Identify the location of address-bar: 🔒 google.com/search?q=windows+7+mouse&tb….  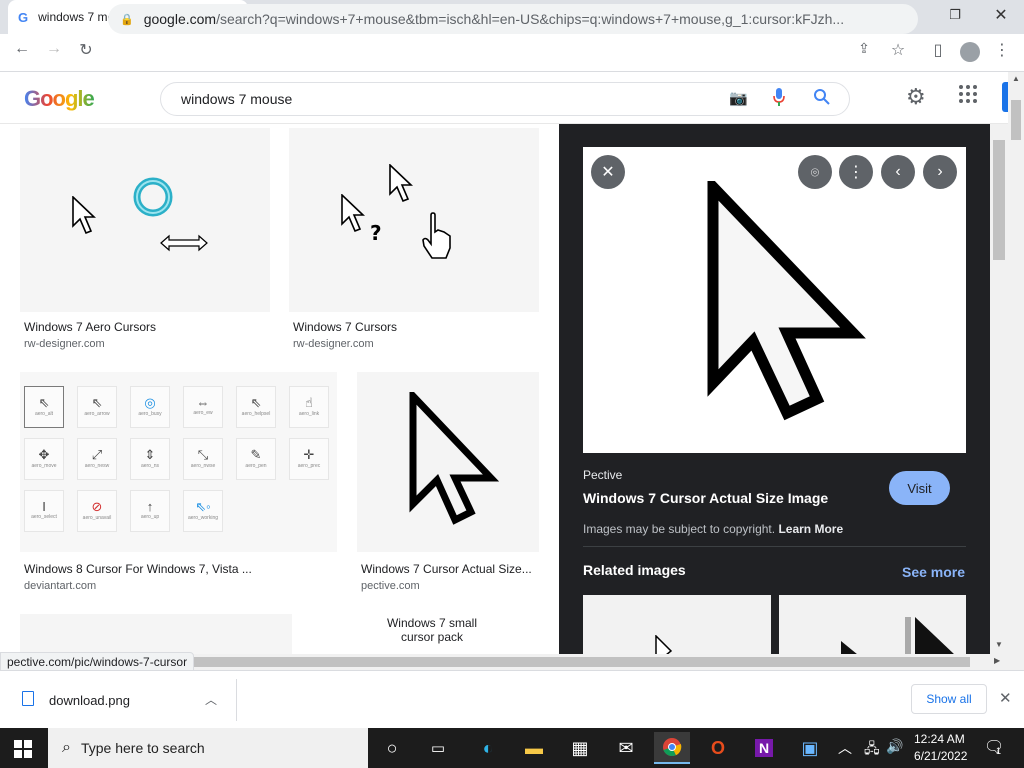
(513, 19).